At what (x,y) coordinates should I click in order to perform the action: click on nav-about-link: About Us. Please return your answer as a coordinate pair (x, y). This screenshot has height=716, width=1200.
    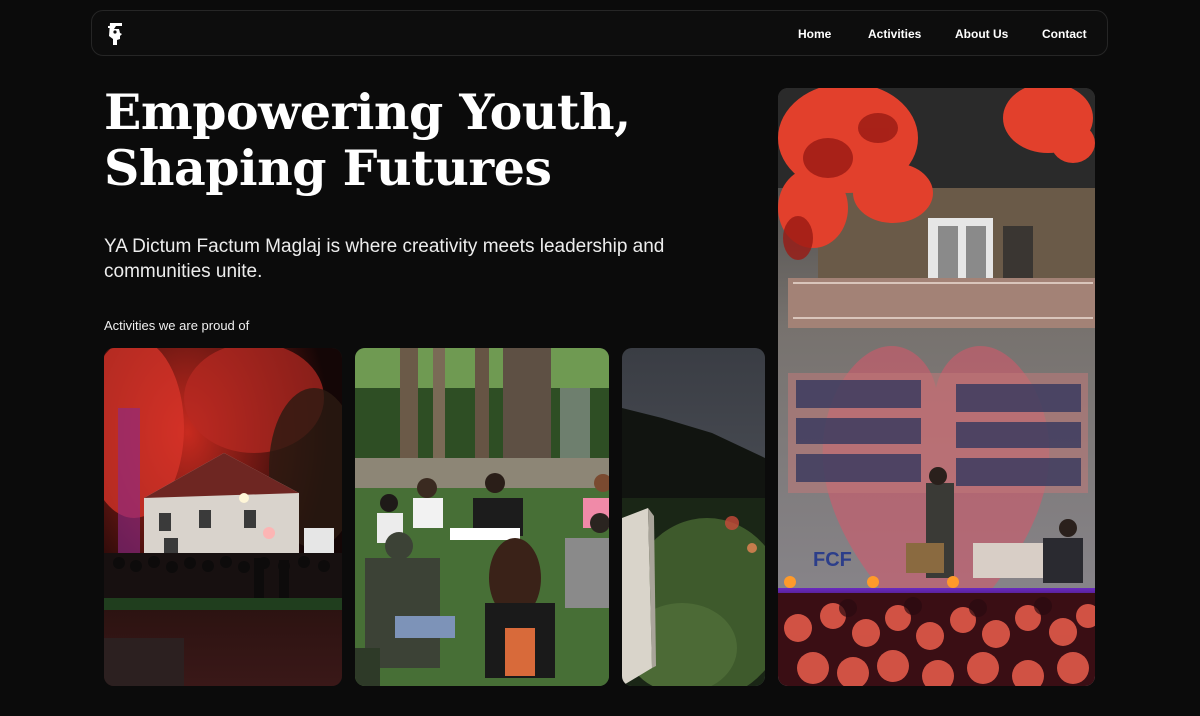
    Looking at the image, I should click on (981, 34).